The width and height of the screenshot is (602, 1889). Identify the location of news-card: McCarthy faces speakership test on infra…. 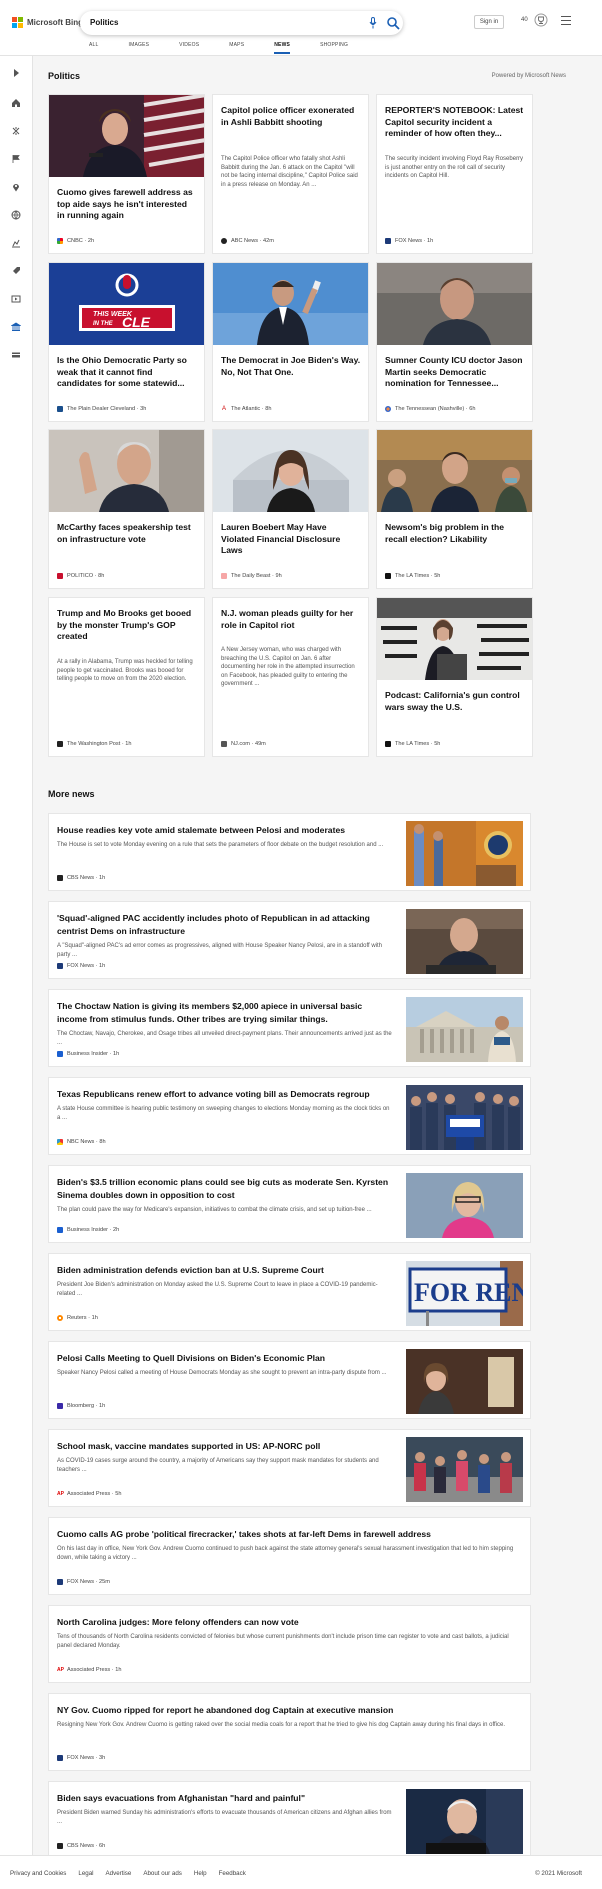
(126, 509).